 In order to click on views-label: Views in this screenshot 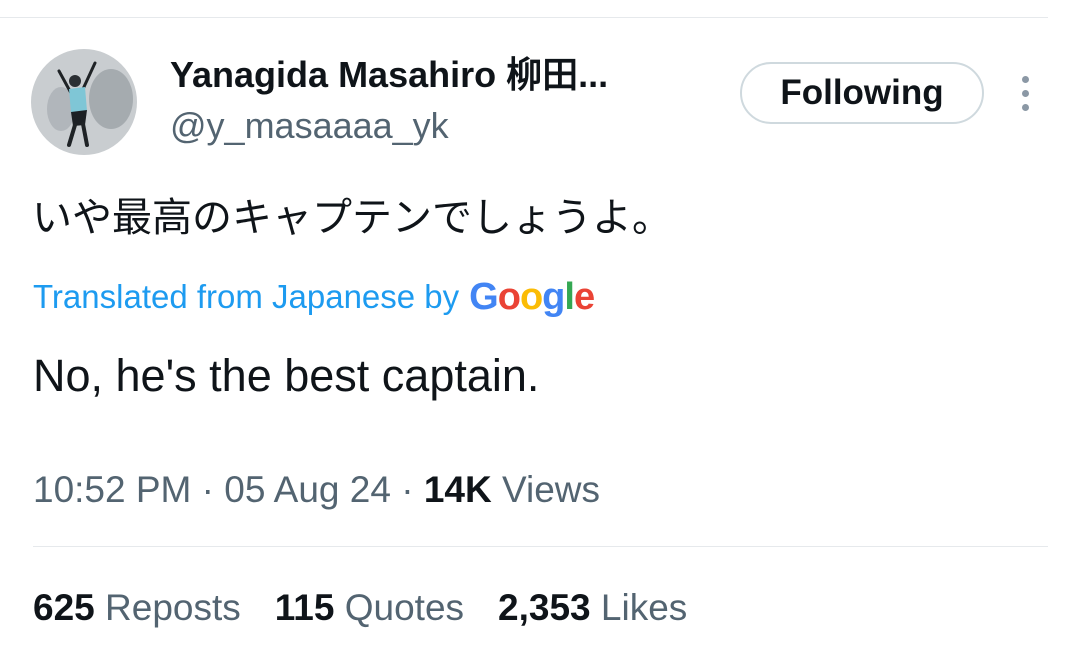, I will do `click(551, 489)`.